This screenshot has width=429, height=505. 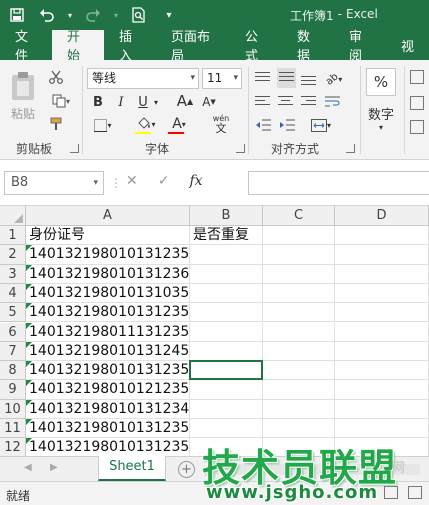 I want to click on cell-c1, so click(x=299, y=236).